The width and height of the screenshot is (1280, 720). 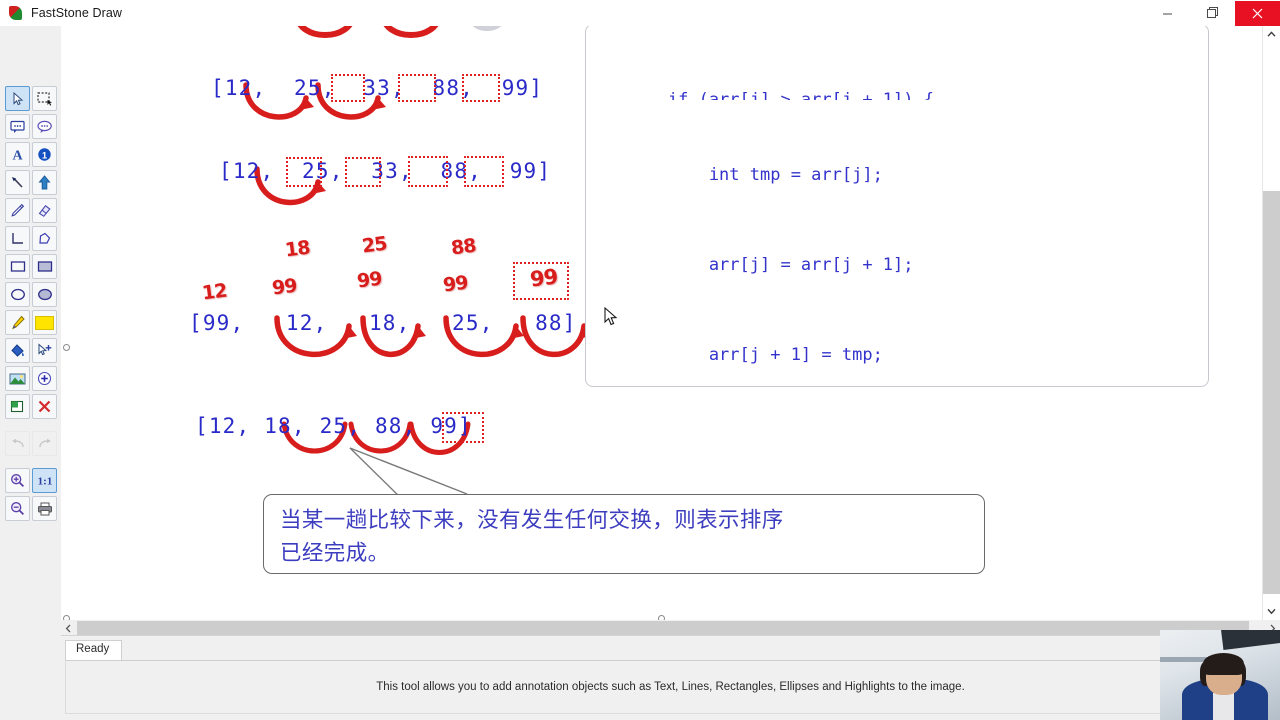 What do you see at coordinates (750, 265) in the screenshot?
I see `code-line: arr[j] = arr[j + 1];` at bounding box center [750, 265].